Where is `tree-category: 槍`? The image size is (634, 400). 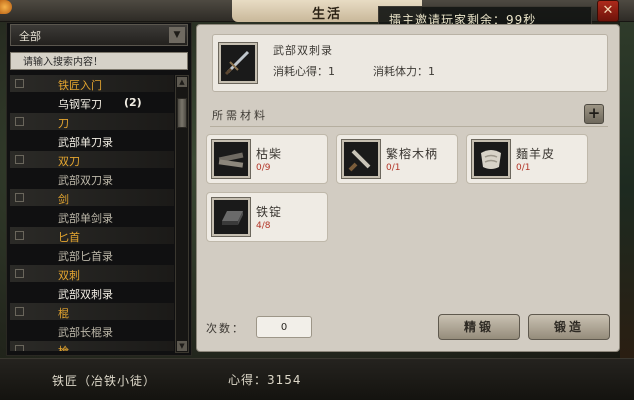 tree-category: 槍 is located at coordinates (92, 345).